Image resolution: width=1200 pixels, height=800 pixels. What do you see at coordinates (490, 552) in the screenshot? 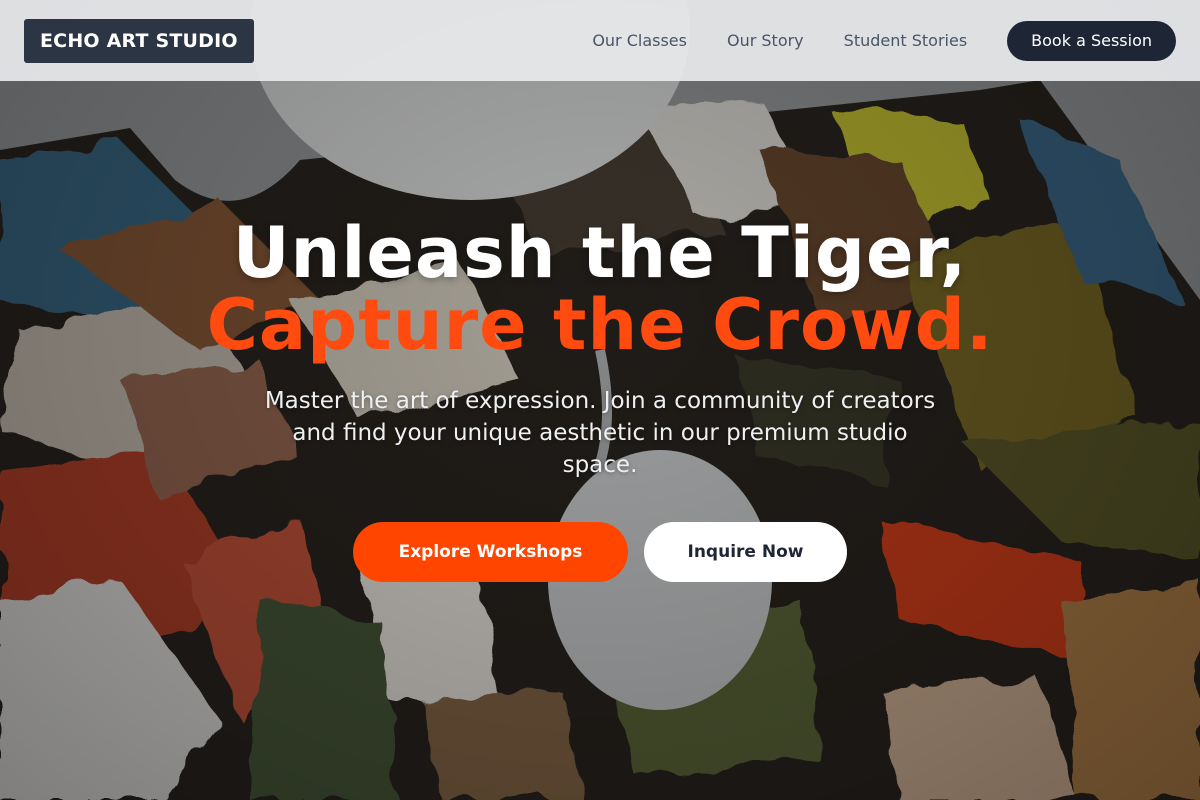
I see `explore-workshops-button: Explore Workshops` at bounding box center [490, 552].